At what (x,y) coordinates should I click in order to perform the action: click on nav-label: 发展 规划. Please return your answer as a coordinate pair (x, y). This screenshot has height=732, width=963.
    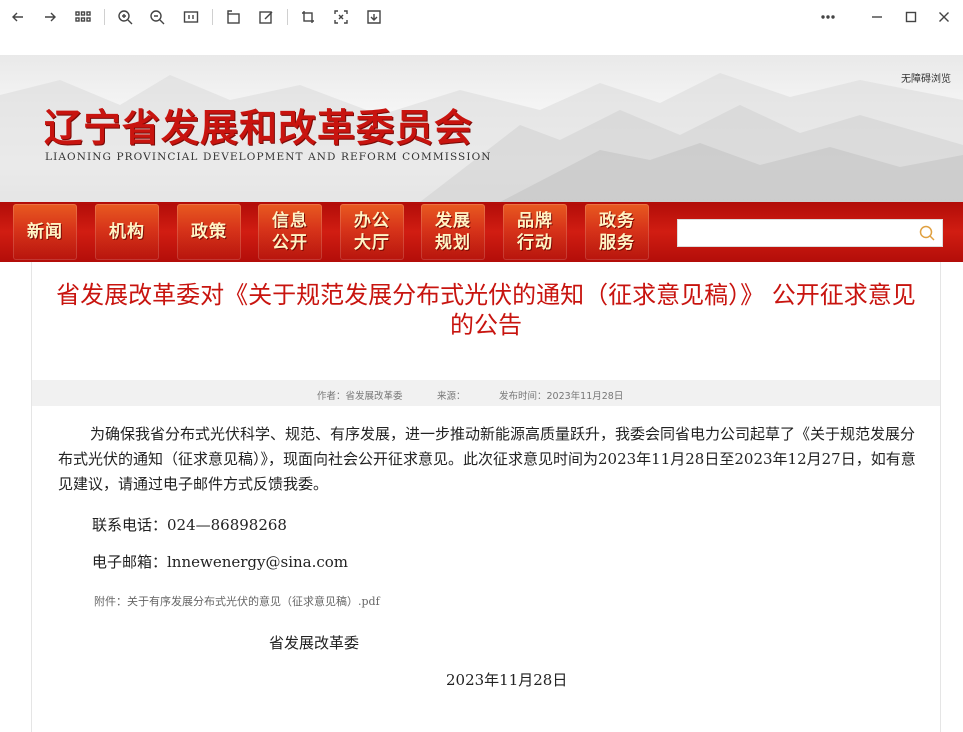
    Looking at the image, I should click on (453, 232).